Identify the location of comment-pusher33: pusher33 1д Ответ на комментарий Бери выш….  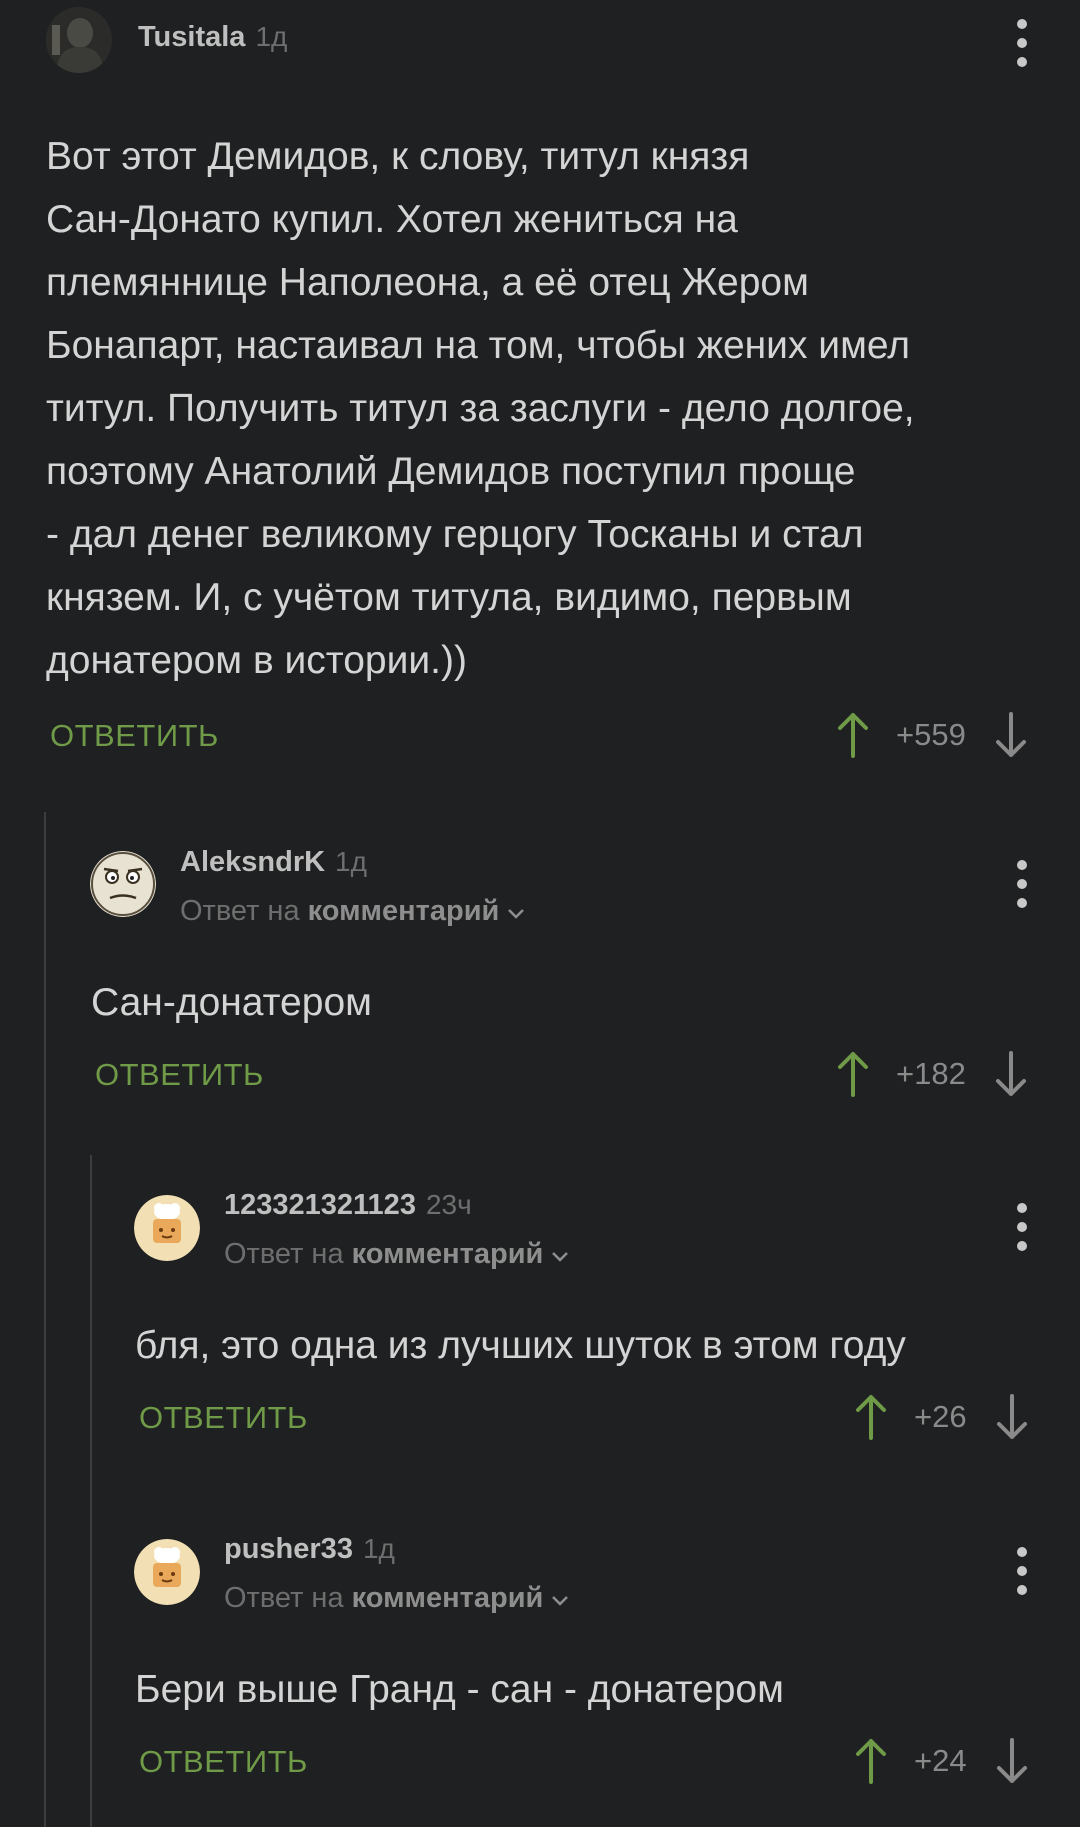
(592, 1666).